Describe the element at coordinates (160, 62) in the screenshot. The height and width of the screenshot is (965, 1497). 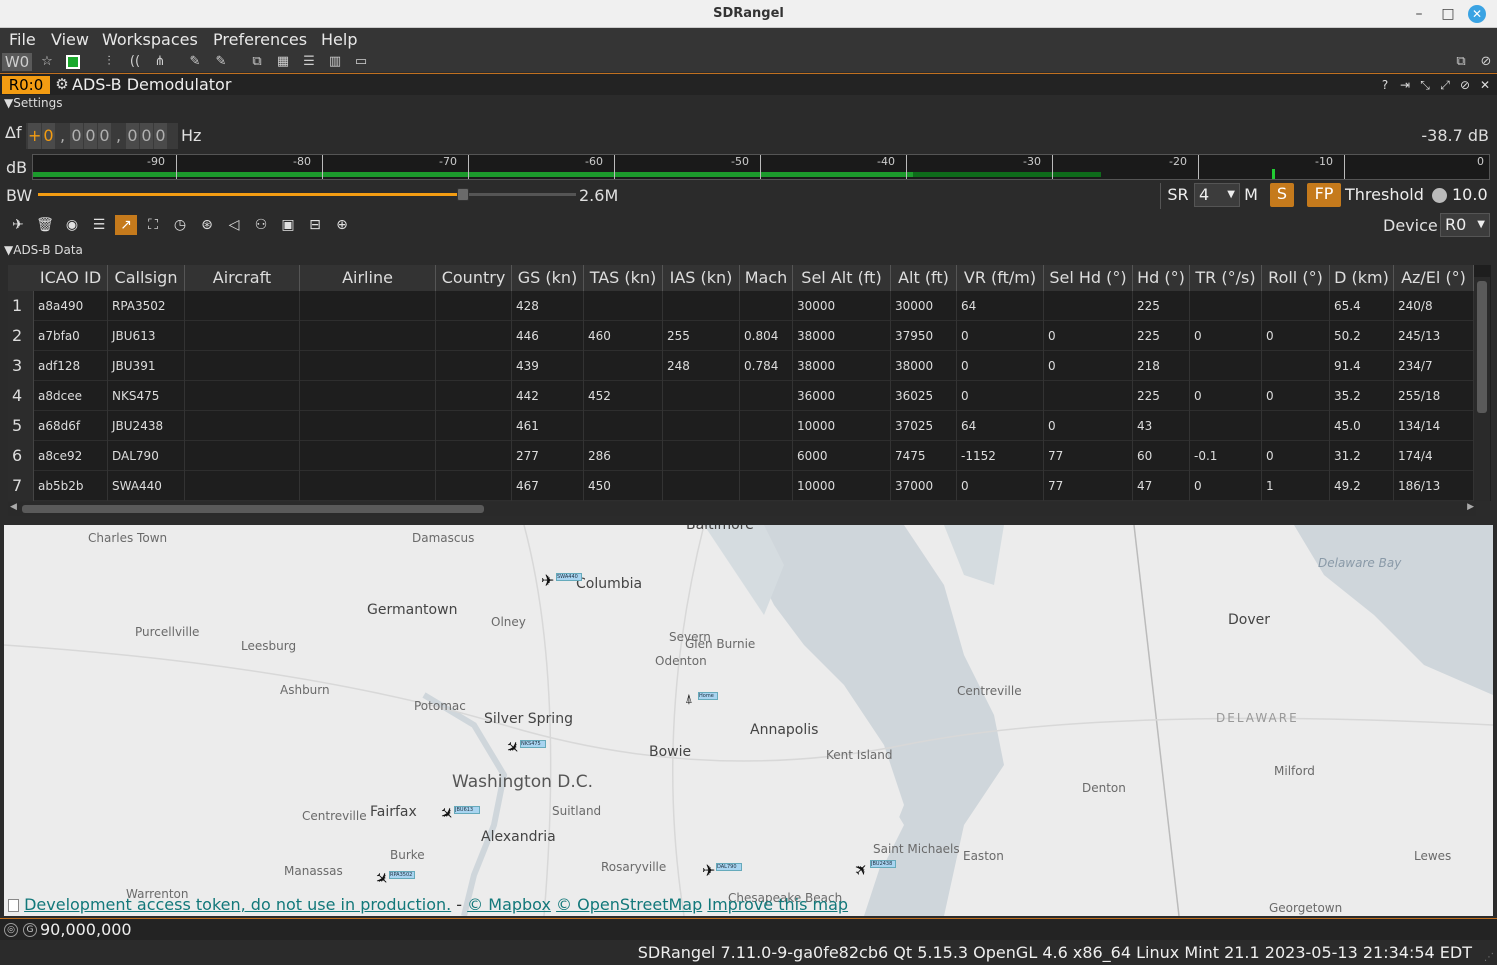
I see `add-mimo-icon: ⋔` at that location.